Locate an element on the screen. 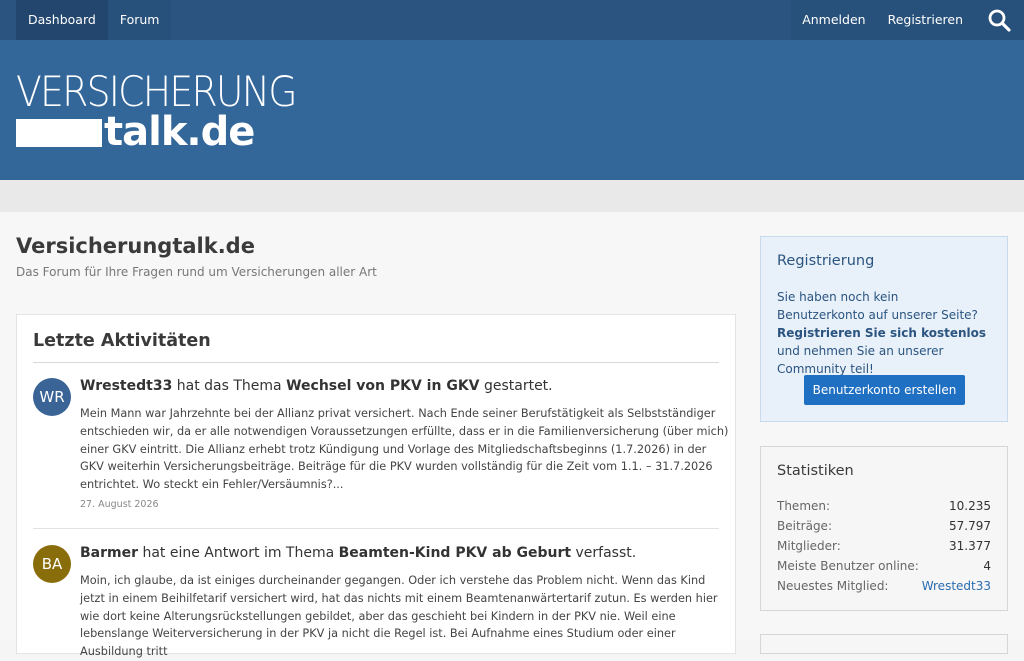 This screenshot has width=1024, height=661. activity-heading: Letzte Aktivitäten is located at coordinates (122, 341).